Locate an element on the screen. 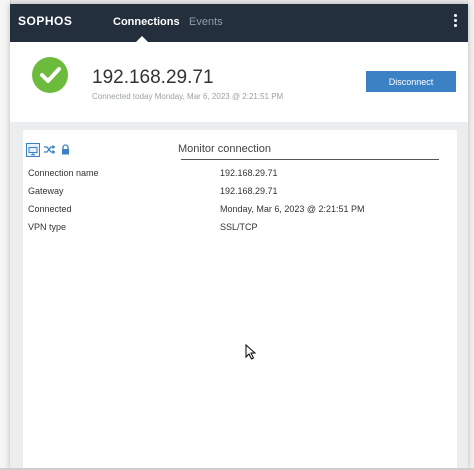  mouse-pointer-icon is located at coordinates (251, 354).